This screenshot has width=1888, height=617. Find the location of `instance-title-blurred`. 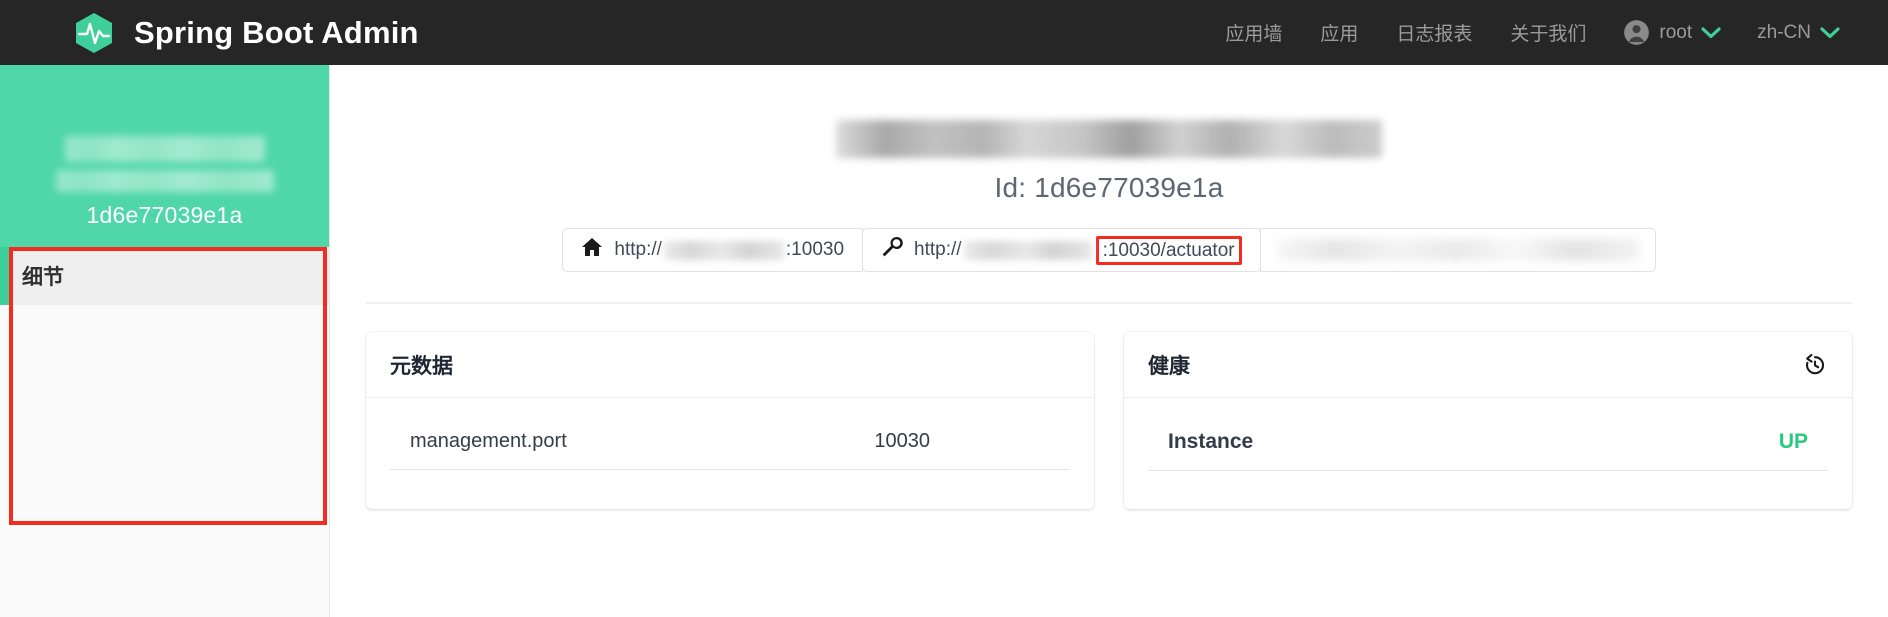

instance-title-blurred is located at coordinates (1109, 139).